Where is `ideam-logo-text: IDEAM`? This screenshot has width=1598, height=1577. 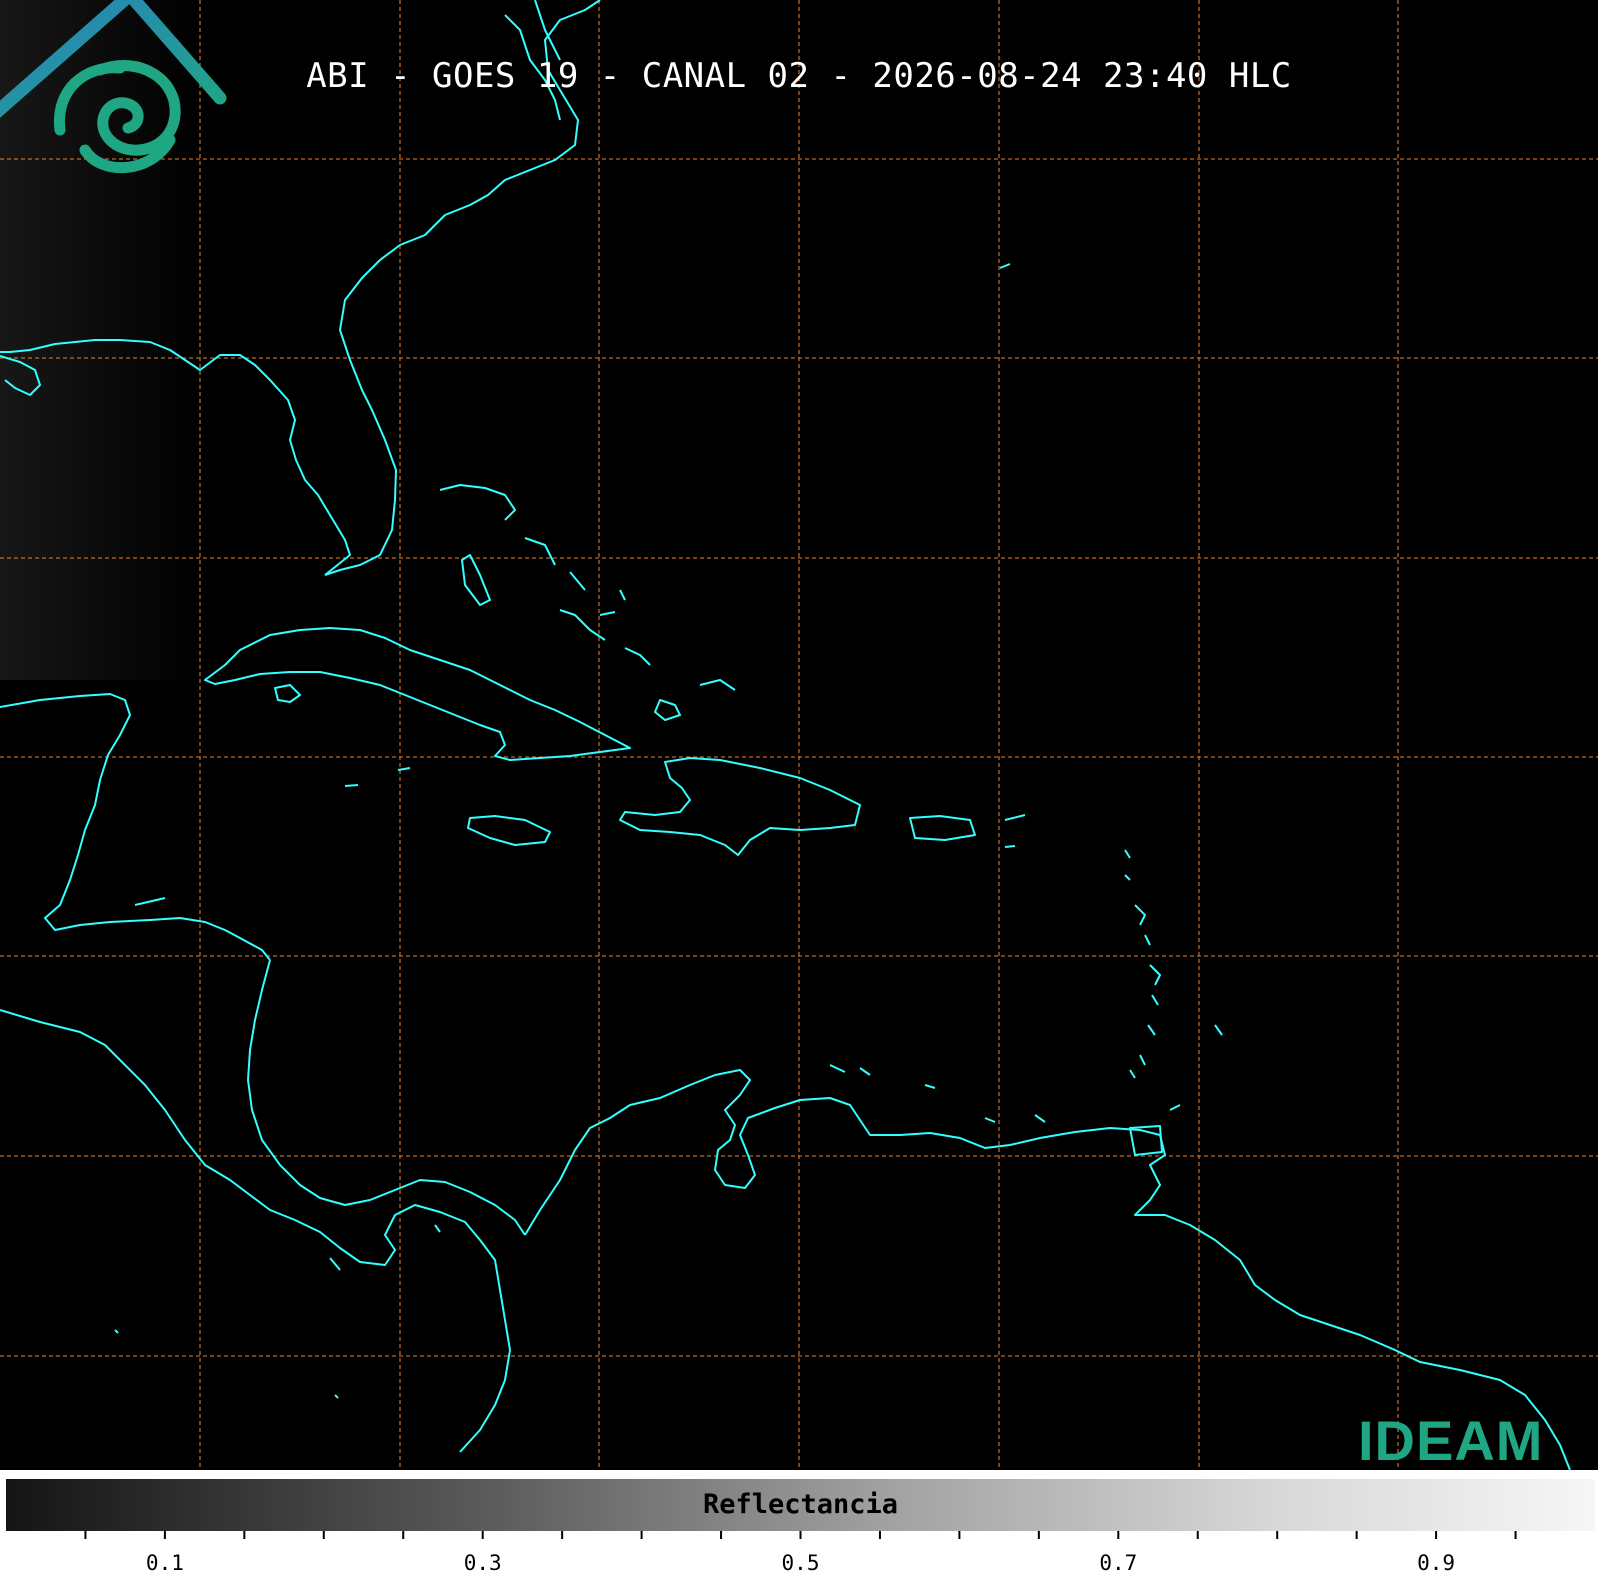
ideam-logo-text: IDEAM is located at coordinates (1451, 1439).